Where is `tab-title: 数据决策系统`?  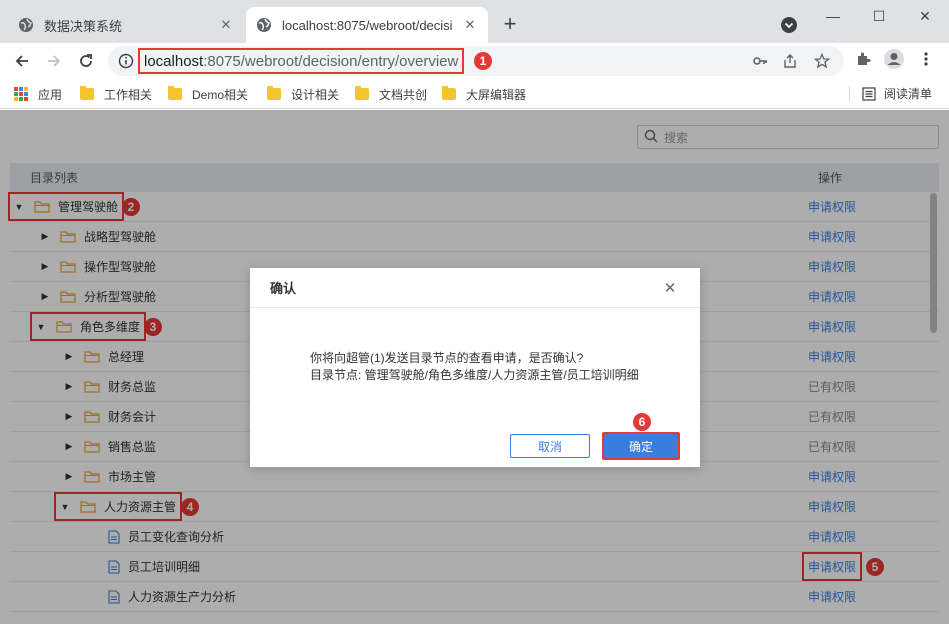
tab-title: 数据决策系统 is located at coordinates (83, 26).